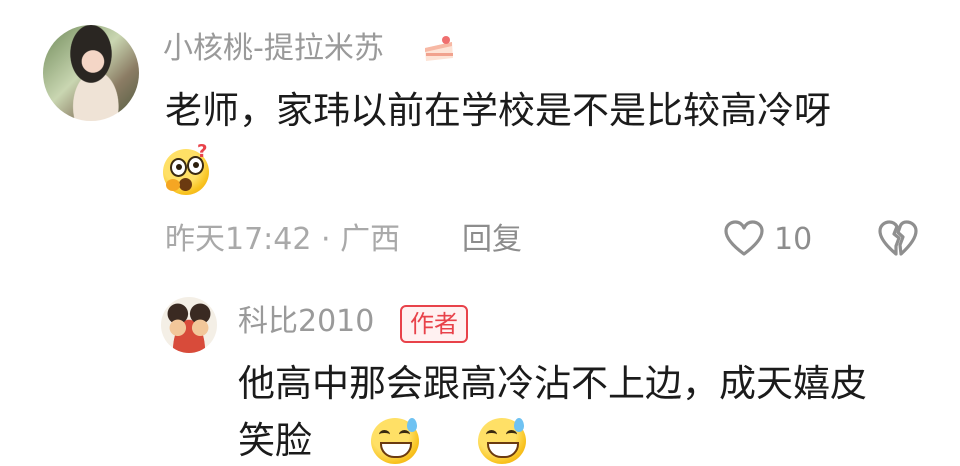  Describe the element at coordinates (189, 325) in the screenshot. I see `author-avatar` at that location.